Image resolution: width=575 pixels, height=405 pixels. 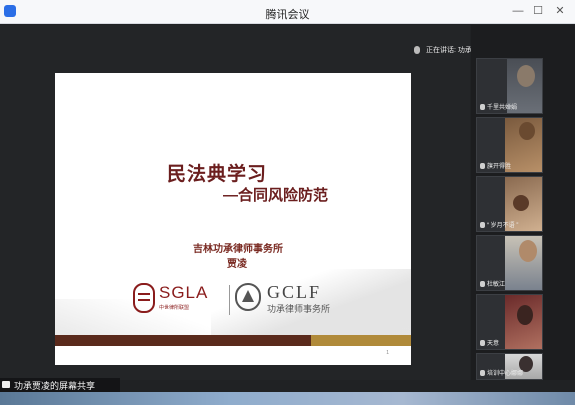 What do you see at coordinates (233, 340) in the screenshot?
I see `slide-footer-bar` at bounding box center [233, 340].